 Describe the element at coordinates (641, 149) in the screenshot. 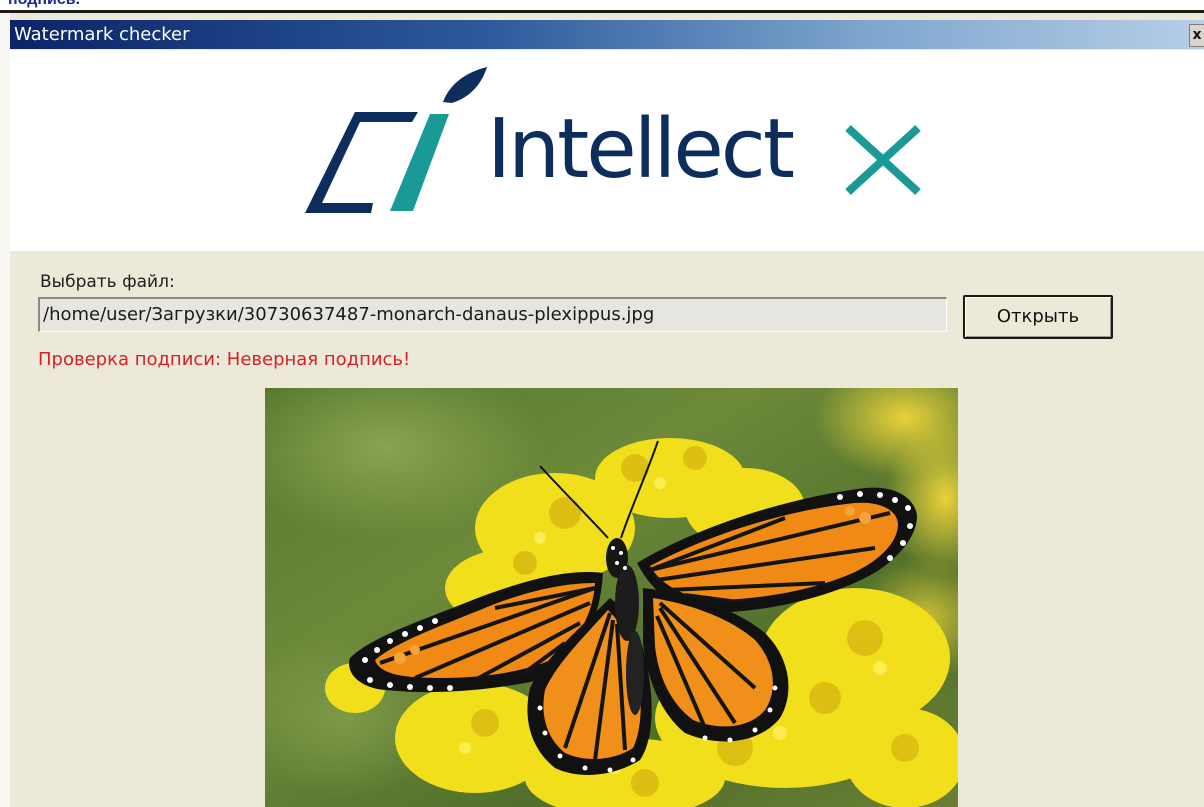

I see `logo-wordmark: Intellect` at that location.